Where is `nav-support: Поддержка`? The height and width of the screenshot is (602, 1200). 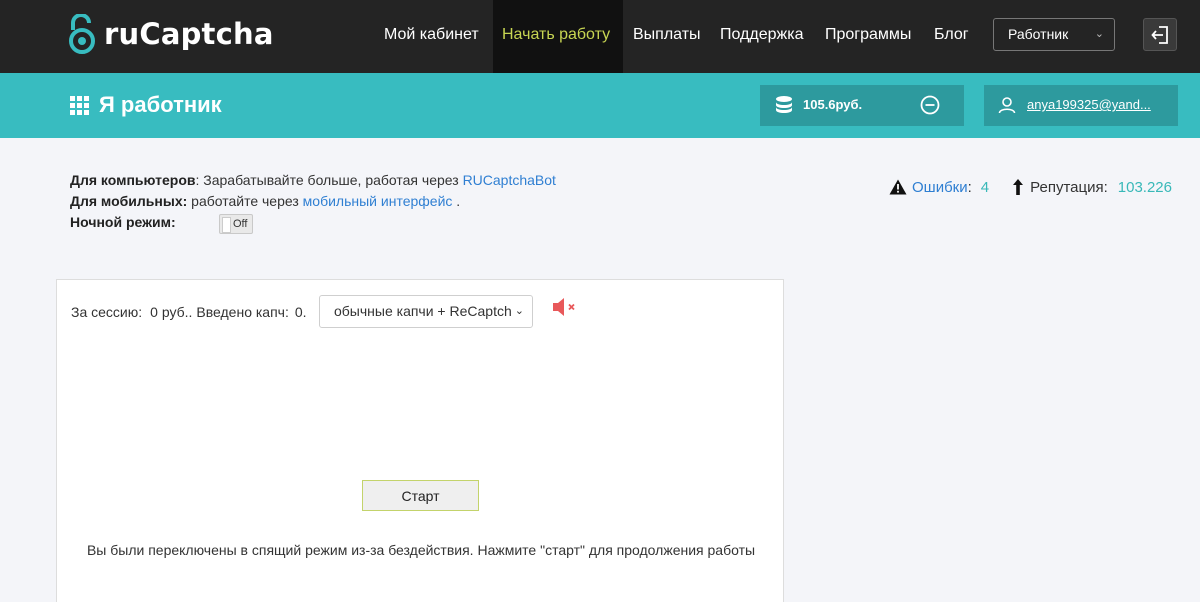
nav-support: Поддержка is located at coordinates (761, 36).